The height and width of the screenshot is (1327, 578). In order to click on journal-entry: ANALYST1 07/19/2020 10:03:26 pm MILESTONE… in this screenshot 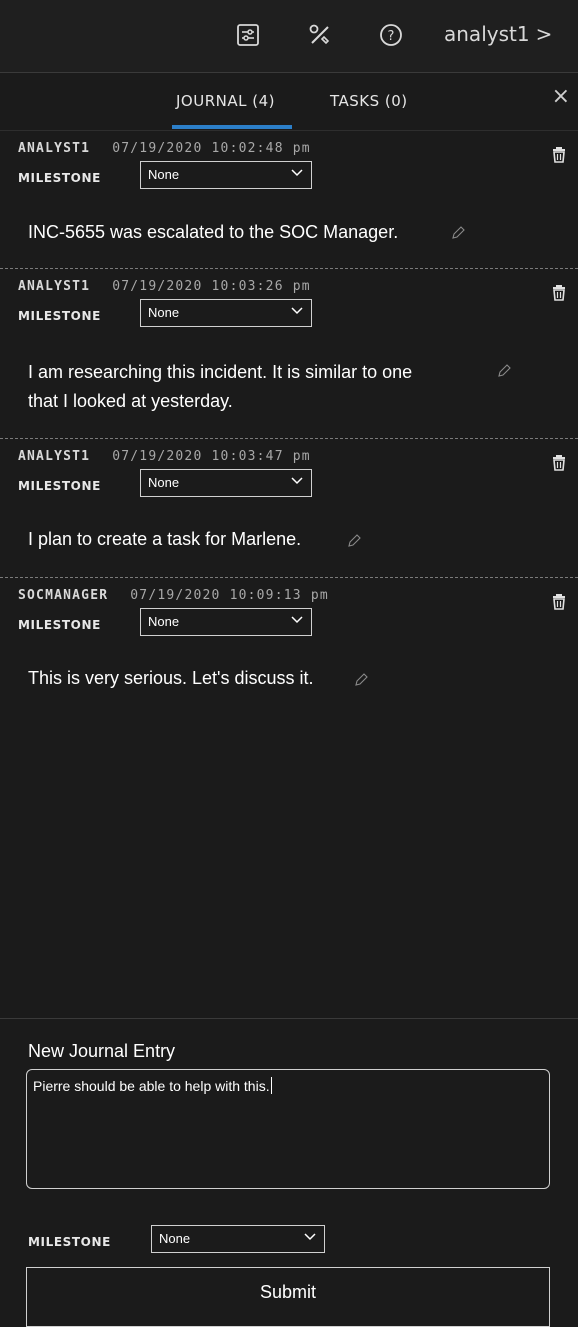, I will do `click(289, 354)`.